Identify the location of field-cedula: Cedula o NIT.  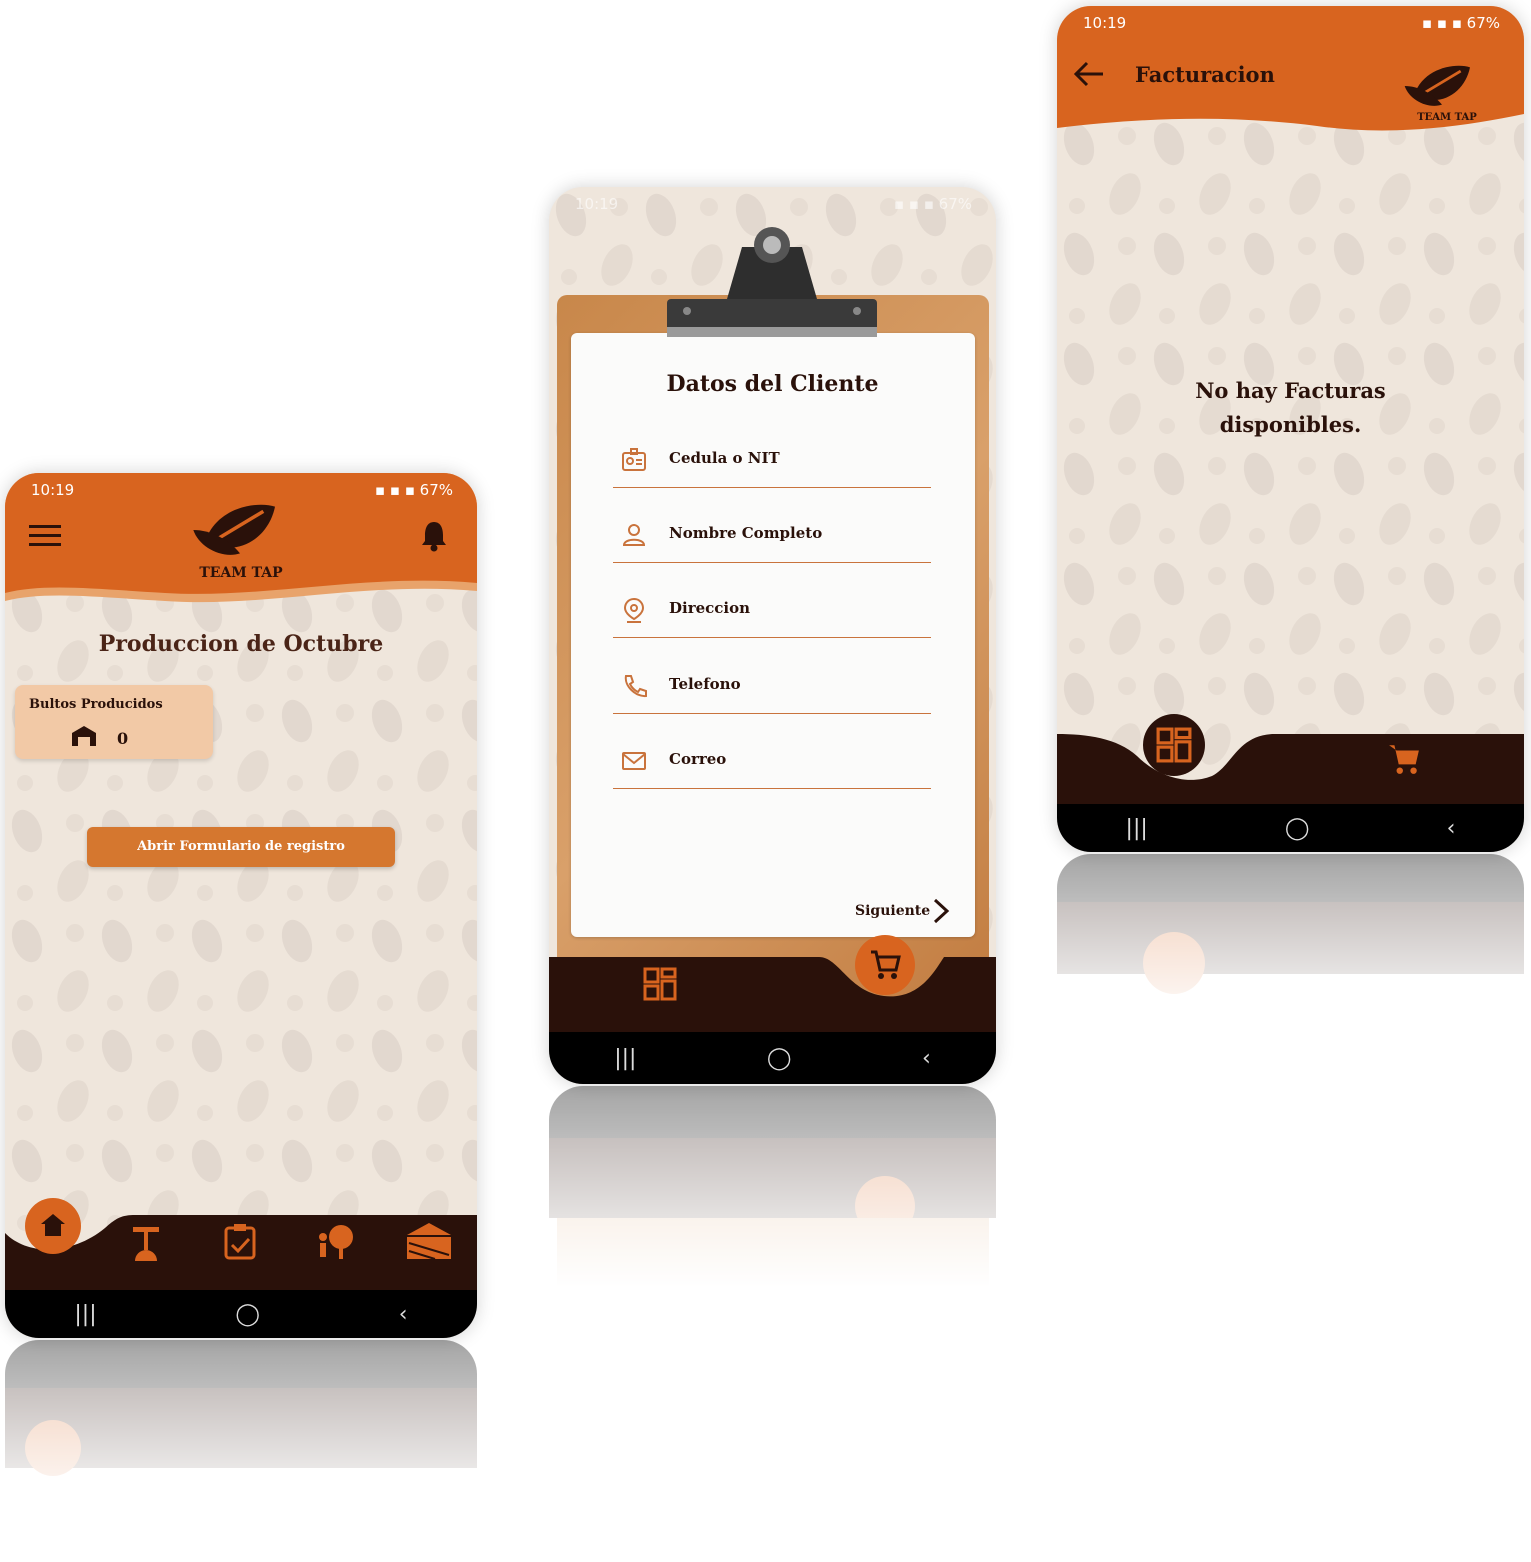
(772, 457).